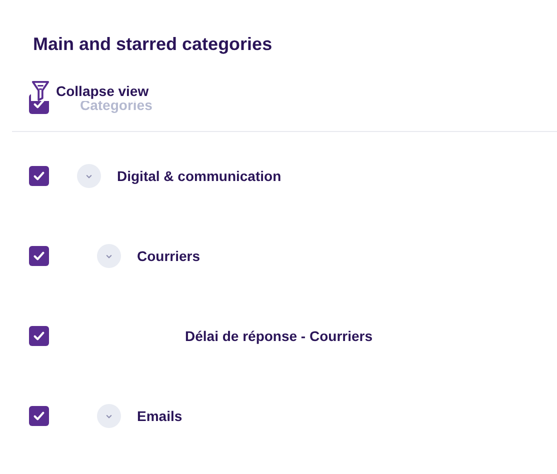  I want to click on category-label: Digital & communication, so click(199, 176).